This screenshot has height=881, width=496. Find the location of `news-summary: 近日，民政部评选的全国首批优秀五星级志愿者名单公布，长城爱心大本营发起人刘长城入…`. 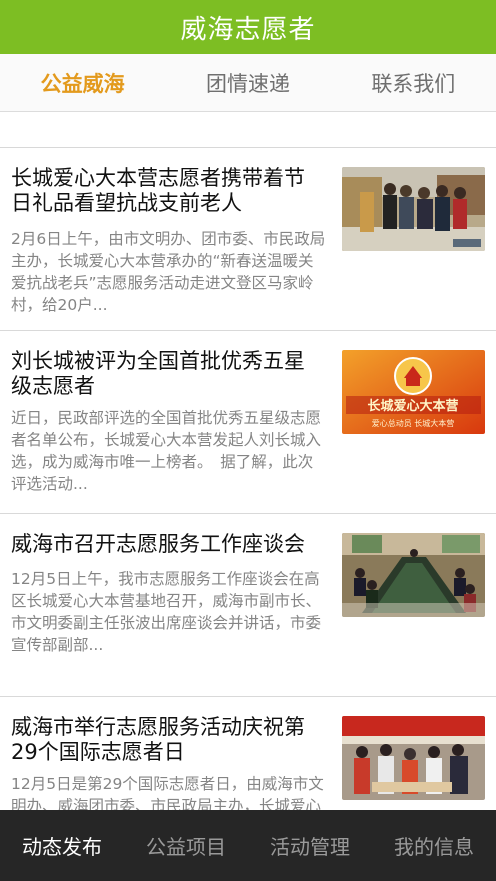

news-summary: 近日，民政部评选的全国首批优秀五星级志愿者名单公布，长城爱心大本营发起人刘长城入… is located at coordinates (166, 451).